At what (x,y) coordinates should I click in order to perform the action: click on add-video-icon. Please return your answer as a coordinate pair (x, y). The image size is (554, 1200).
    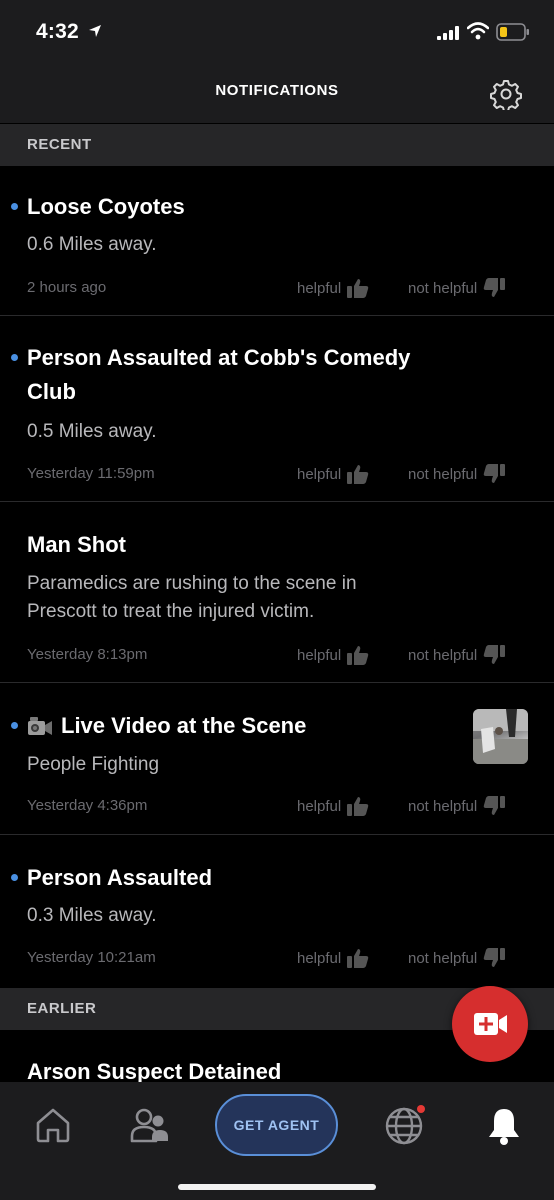
    Looking at the image, I should click on (490, 1024).